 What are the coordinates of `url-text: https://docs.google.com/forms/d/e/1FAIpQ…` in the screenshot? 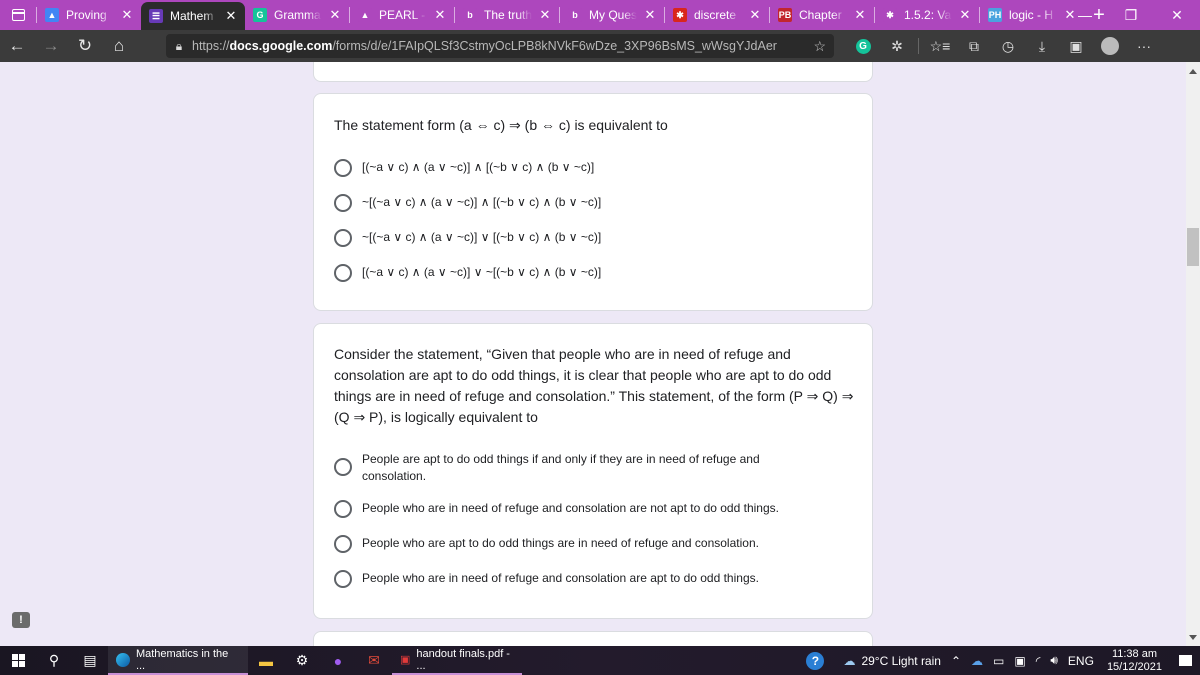 It's located at (484, 46).